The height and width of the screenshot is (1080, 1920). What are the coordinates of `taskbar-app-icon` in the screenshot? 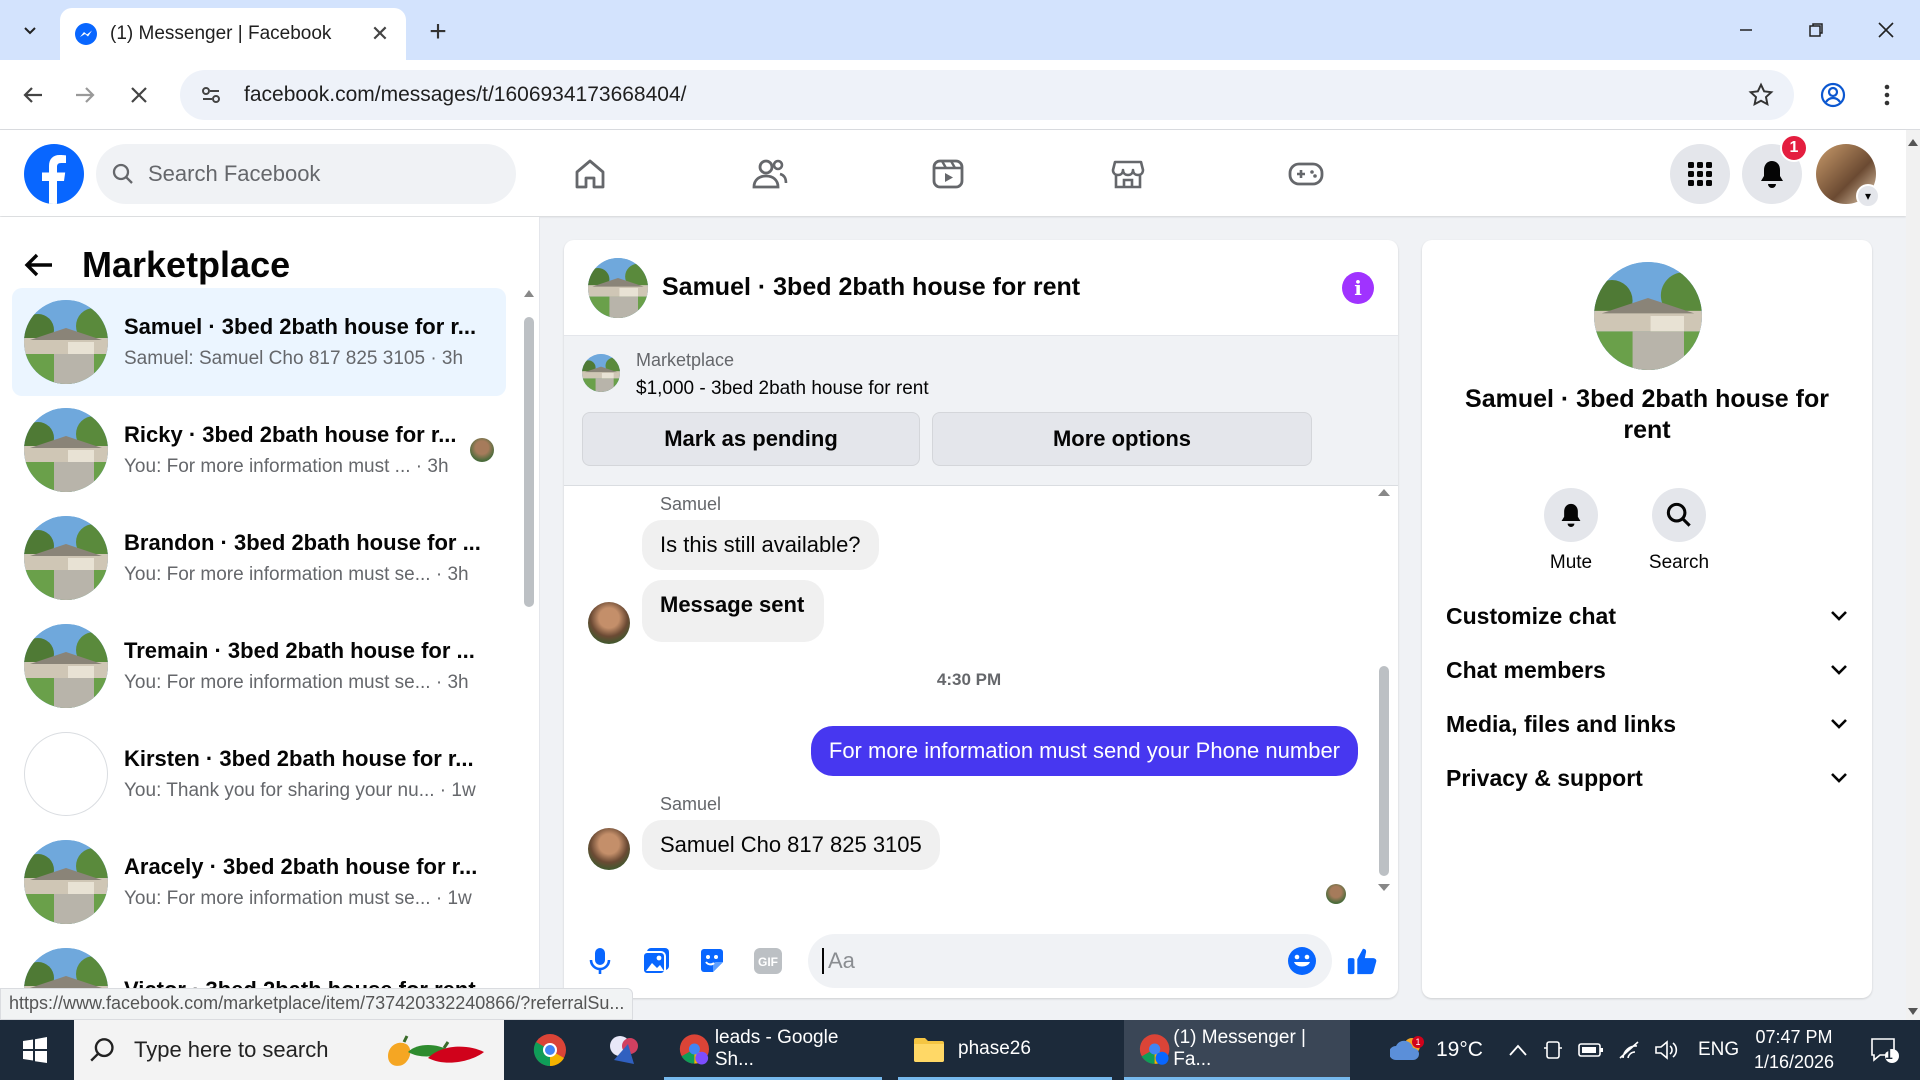 It's located at (626, 1050).